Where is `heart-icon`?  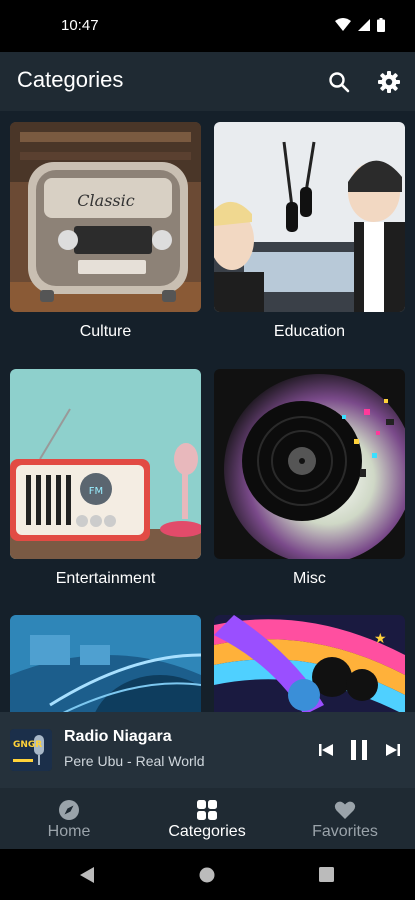
heart-icon is located at coordinates (345, 810).